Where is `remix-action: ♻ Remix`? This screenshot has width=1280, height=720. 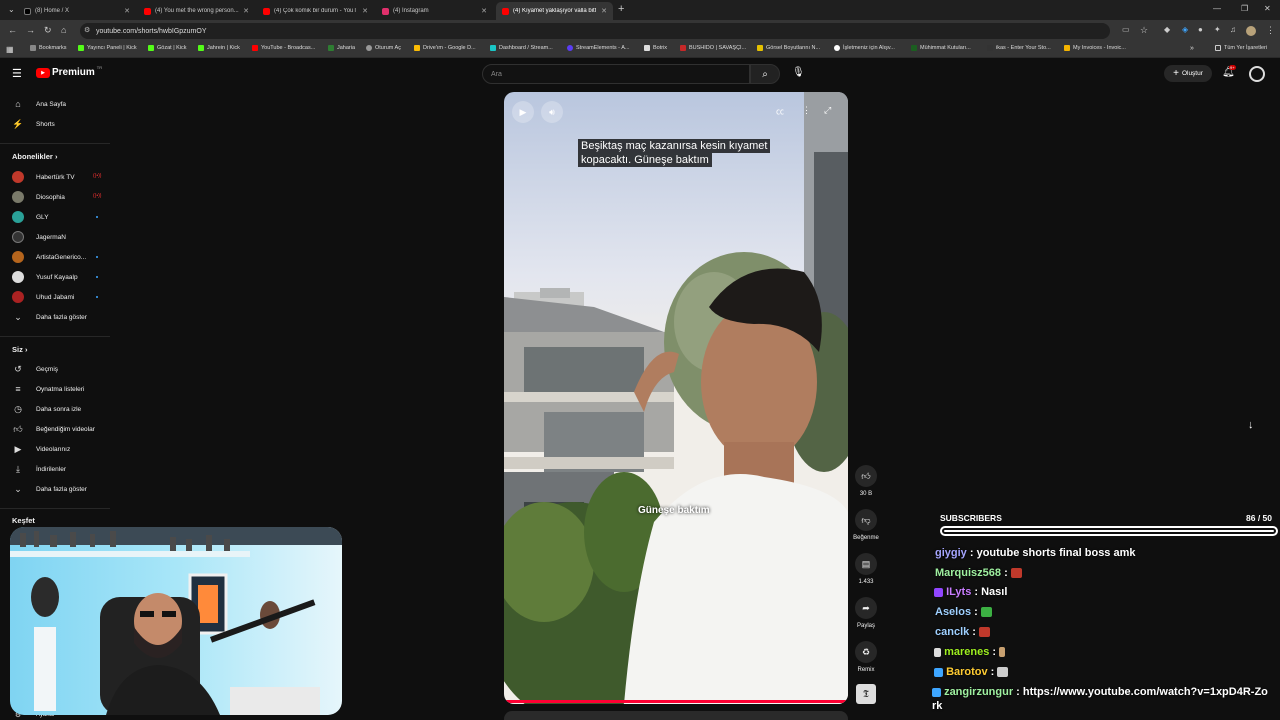 remix-action: ♻ Remix is located at coordinates (866, 657).